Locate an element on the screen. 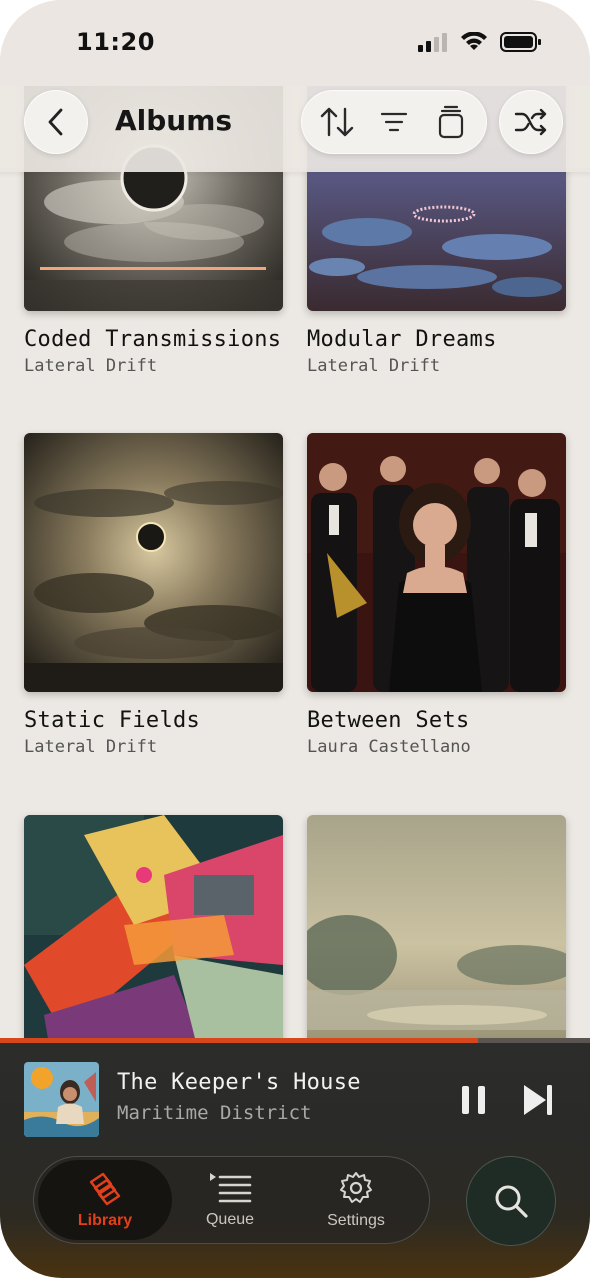 Image resolution: width=590 pixels, height=1278 pixels. now-playing-artist: Maritime District is located at coordinates (214, 1113).